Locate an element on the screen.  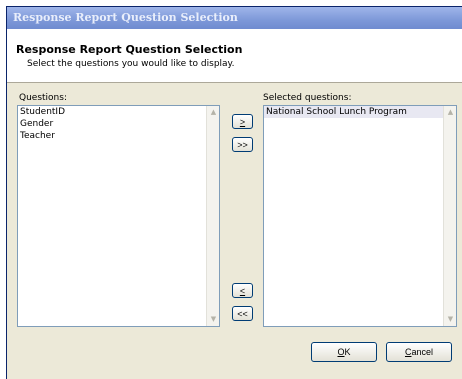
ok-button: OK is located at coordinates (344, 352).